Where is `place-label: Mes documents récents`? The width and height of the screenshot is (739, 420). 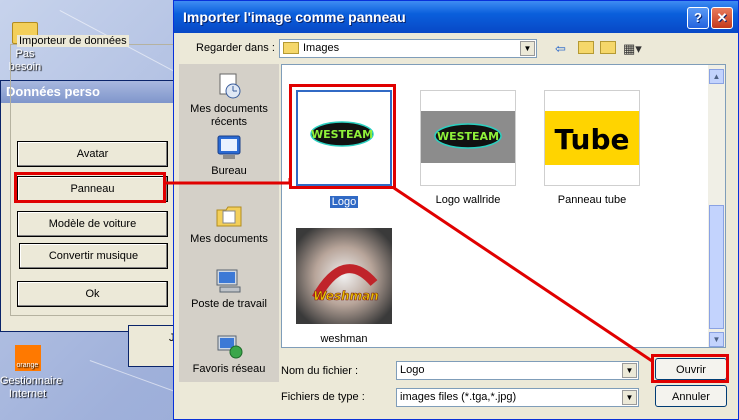
place-label: Mes documents récents is located at coordinates (229, 115).